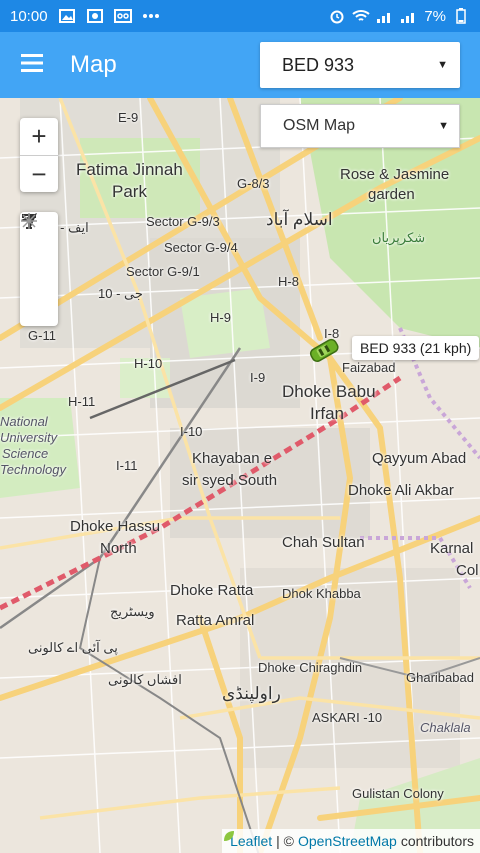 This screenshot has width=480, height=853. Describe the element at coordinates (385, 16) in the screenshot. I see `signal-icon` at that location.